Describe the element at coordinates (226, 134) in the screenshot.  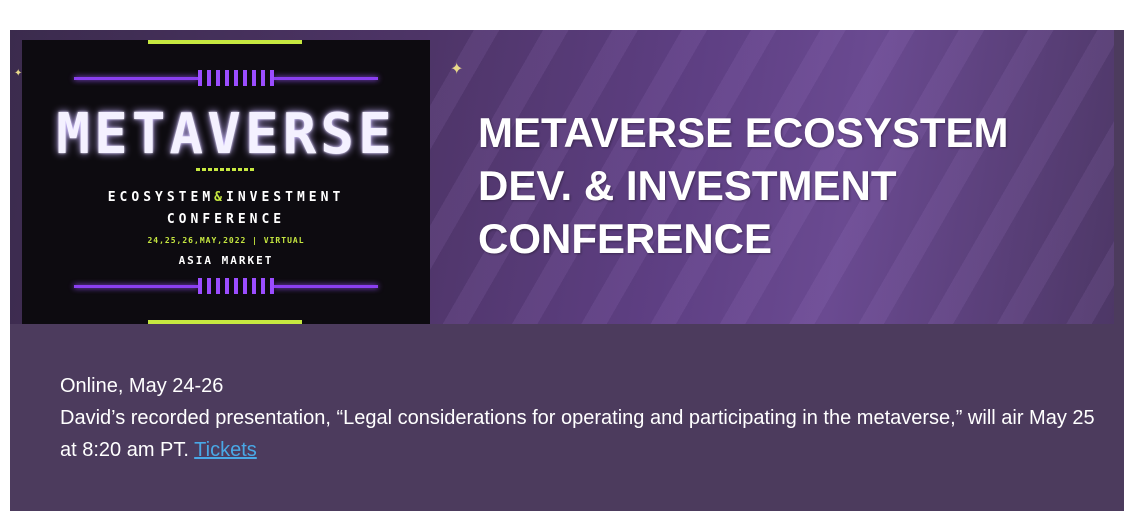
I see `poster-title: METAVERSE` at that location.